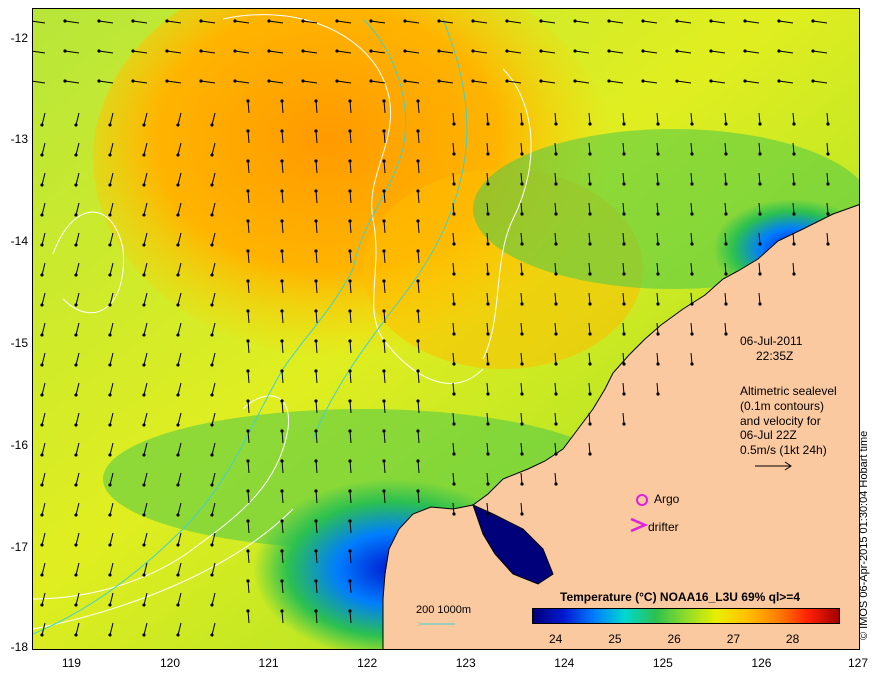 The width and height of the screenshot is (880, 680). What do you see at coordinates (768, 435) in the screenshot?
I see `altimetry-line-4: 06-Jul 22Z` at bounding box center [768, 435].